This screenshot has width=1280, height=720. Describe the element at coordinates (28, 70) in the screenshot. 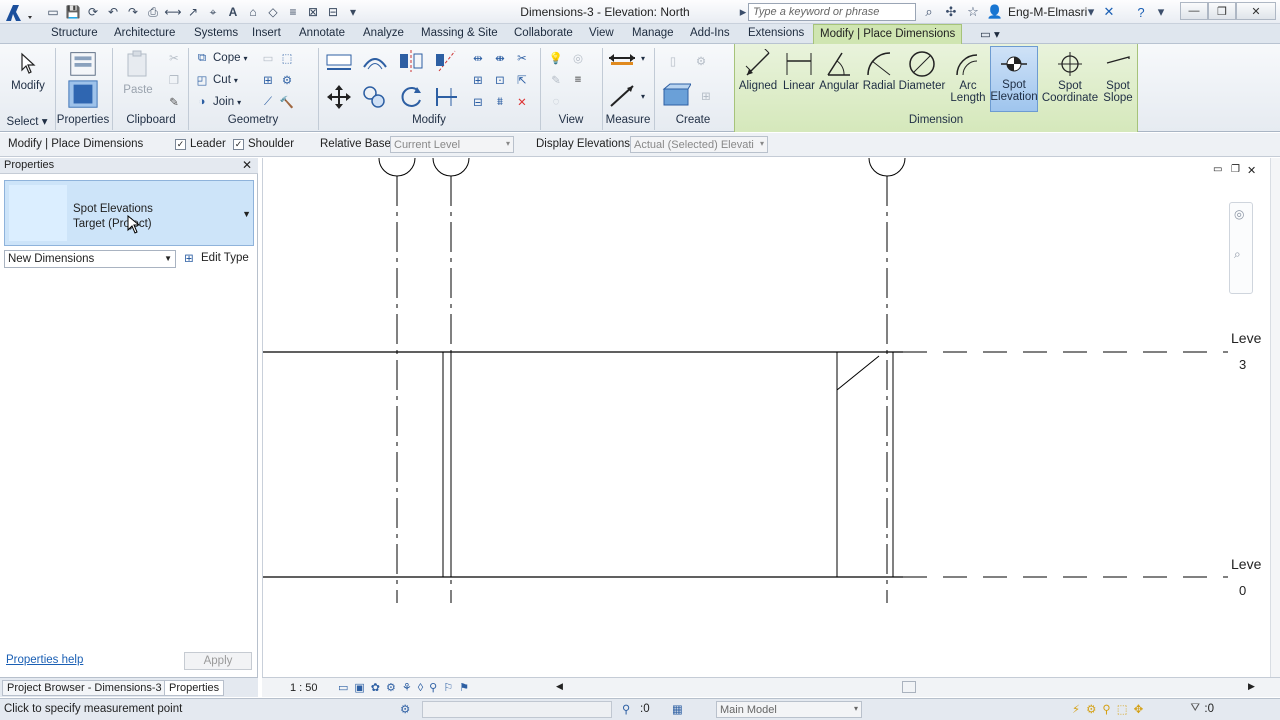

I see `modify-button: Modify` at that location.